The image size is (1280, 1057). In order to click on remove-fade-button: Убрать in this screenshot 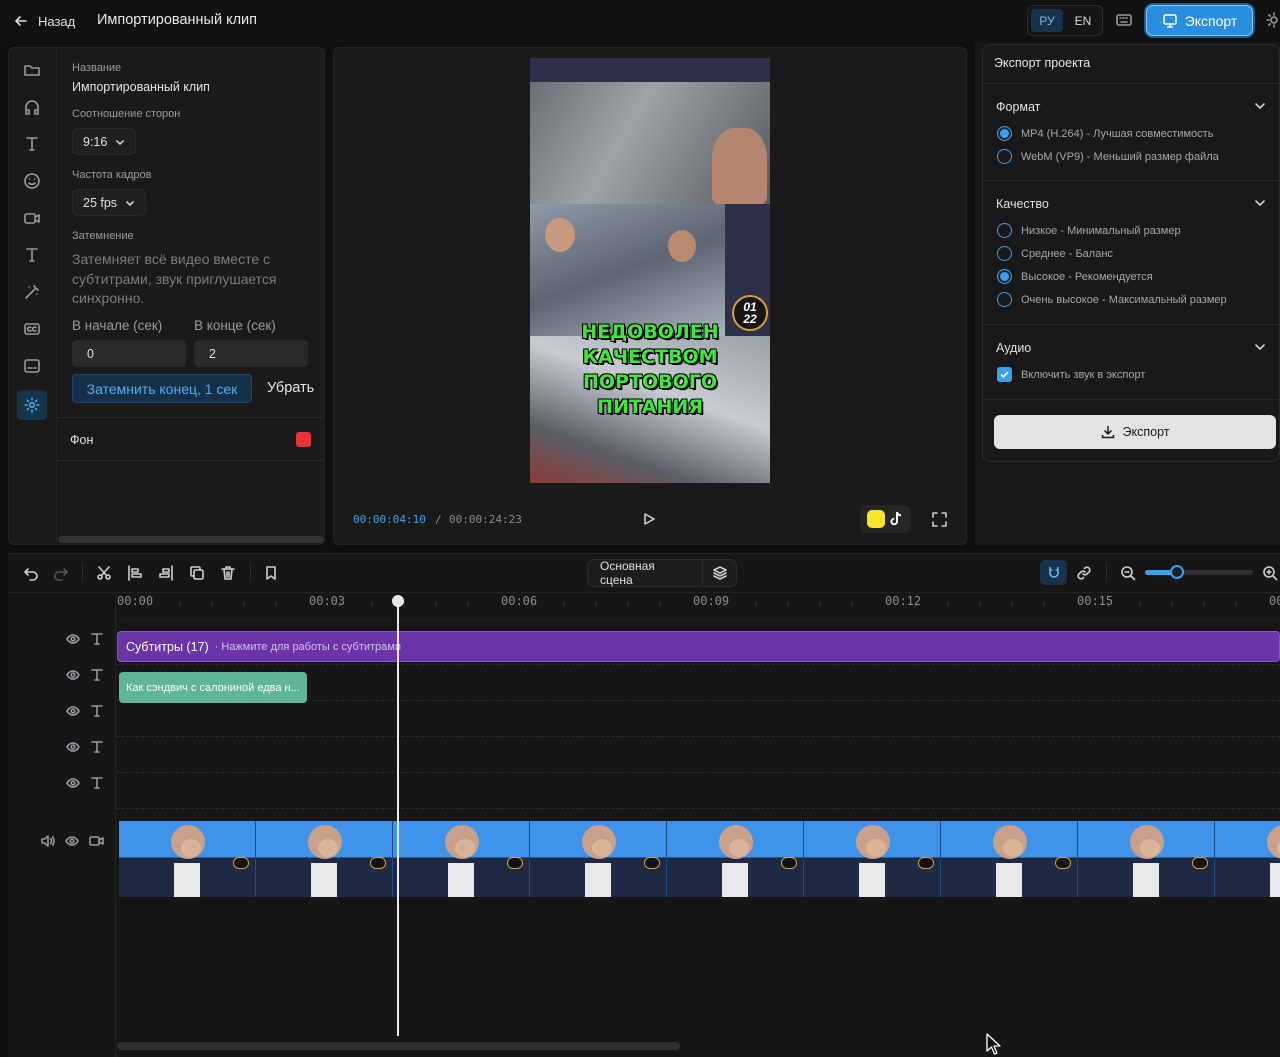, I will do `click(290, 388)`.